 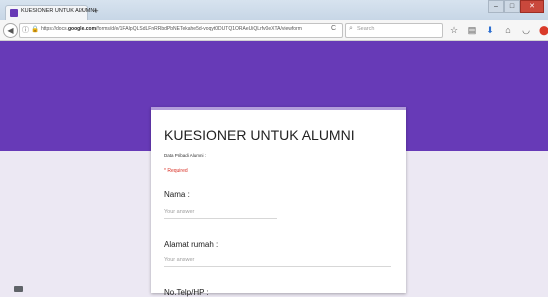 I want to click on google-forms-favicon-icon, so click(x=14, y=13).